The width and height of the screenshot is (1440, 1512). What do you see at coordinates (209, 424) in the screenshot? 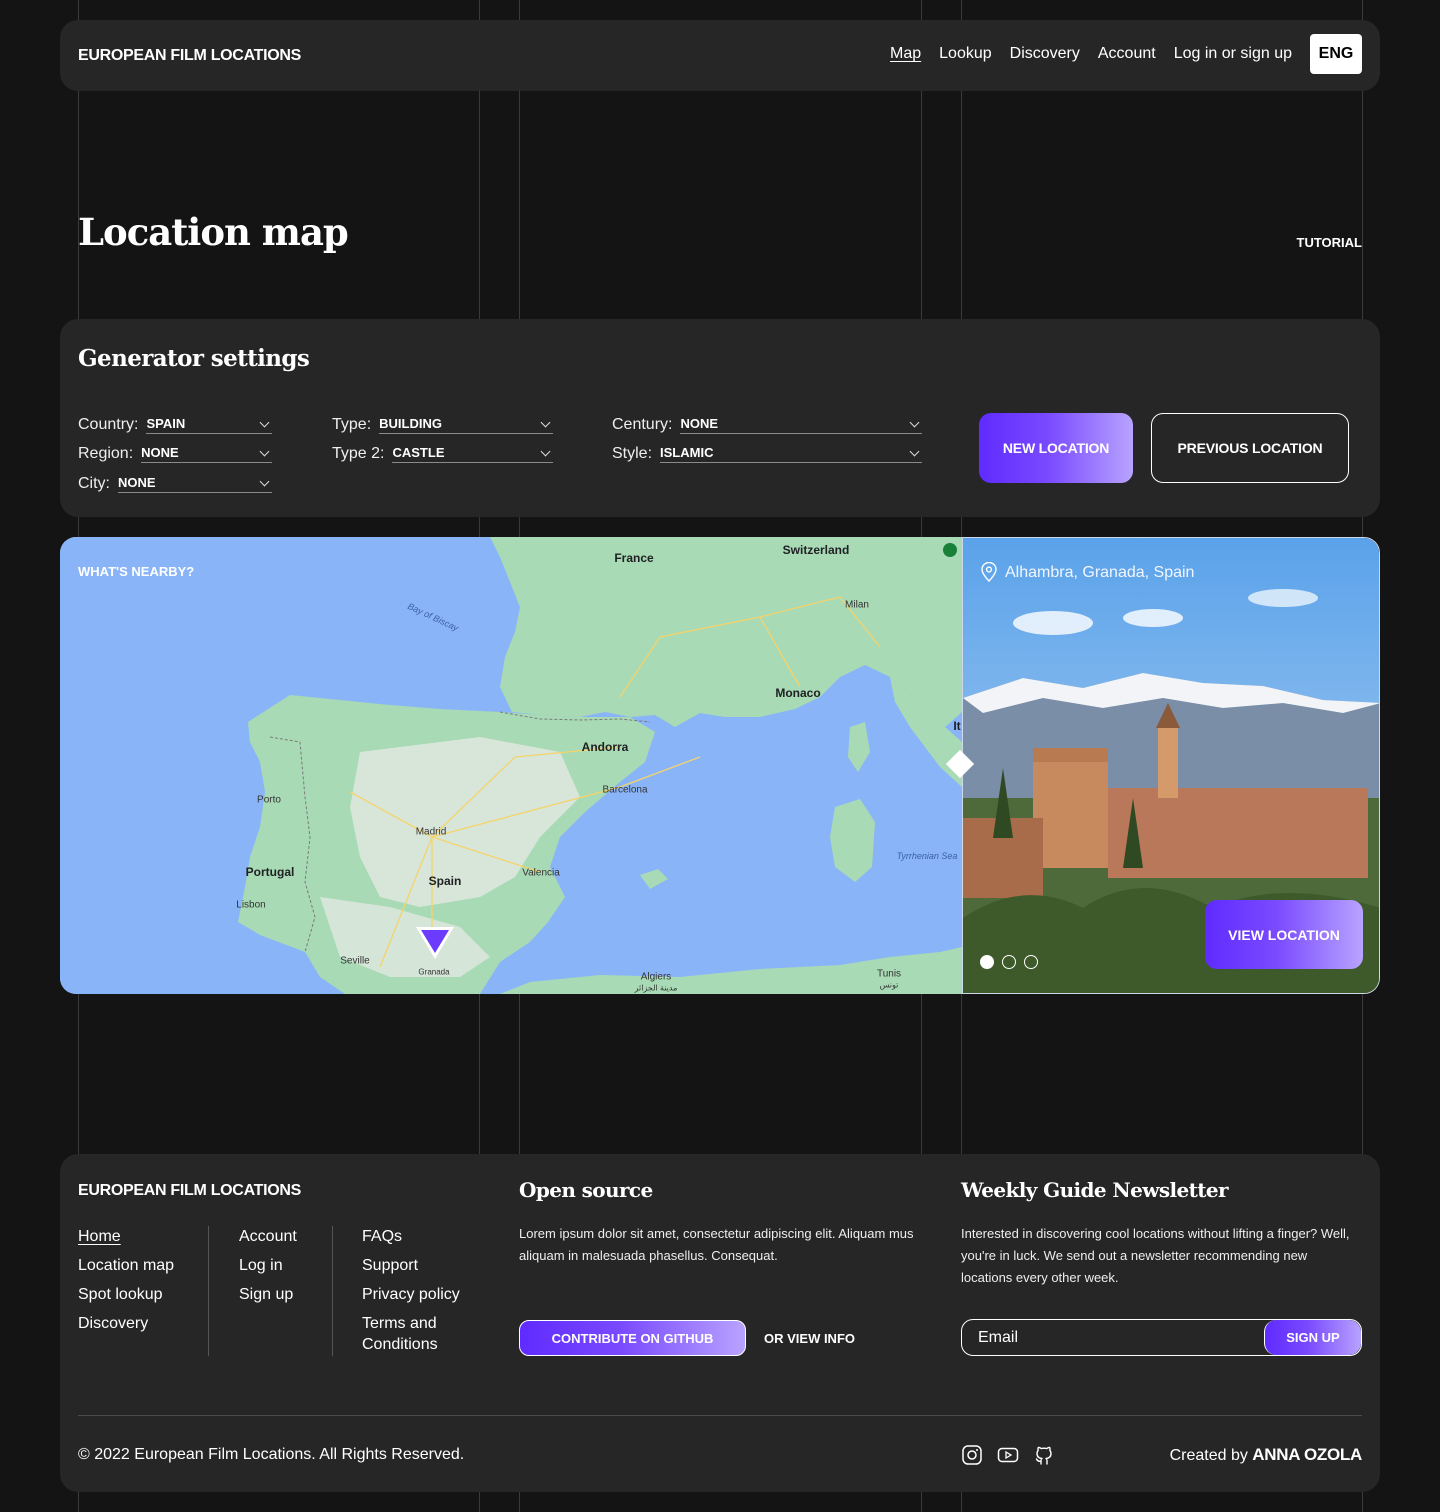
I see `country-select: SPAIN` at bounding box center [209, 424].